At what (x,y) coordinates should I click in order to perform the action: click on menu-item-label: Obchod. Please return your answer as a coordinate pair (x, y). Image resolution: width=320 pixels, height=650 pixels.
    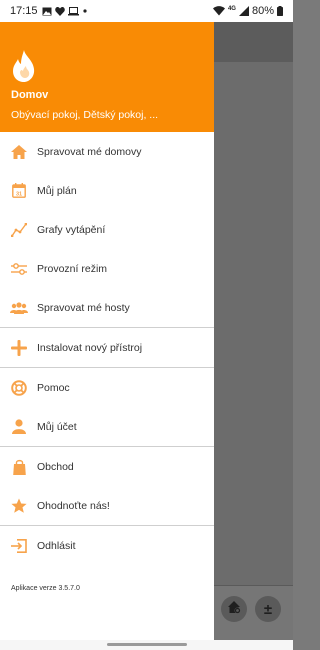
    Looking at the image, I should click on (55, 466).